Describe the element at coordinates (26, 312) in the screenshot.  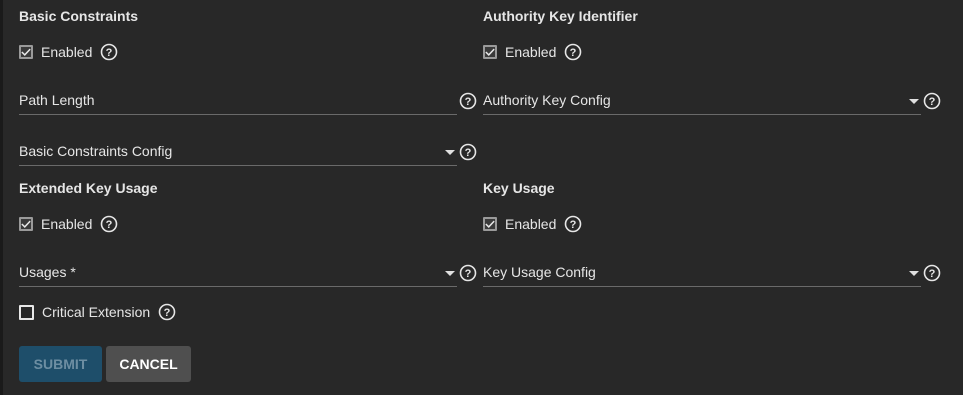
I see `critical-extension-checkbox` at that location.